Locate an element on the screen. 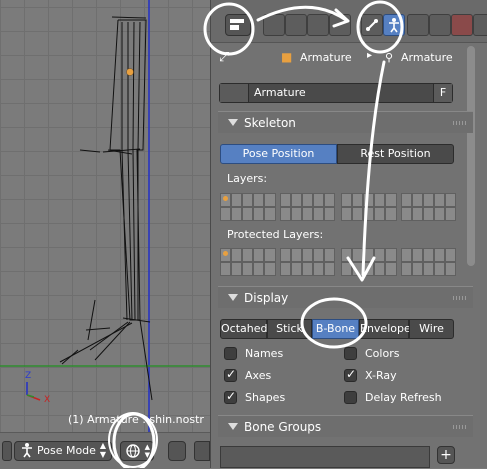 The image size is (487, 469). scrollbar is located at coordinates (471, 156).